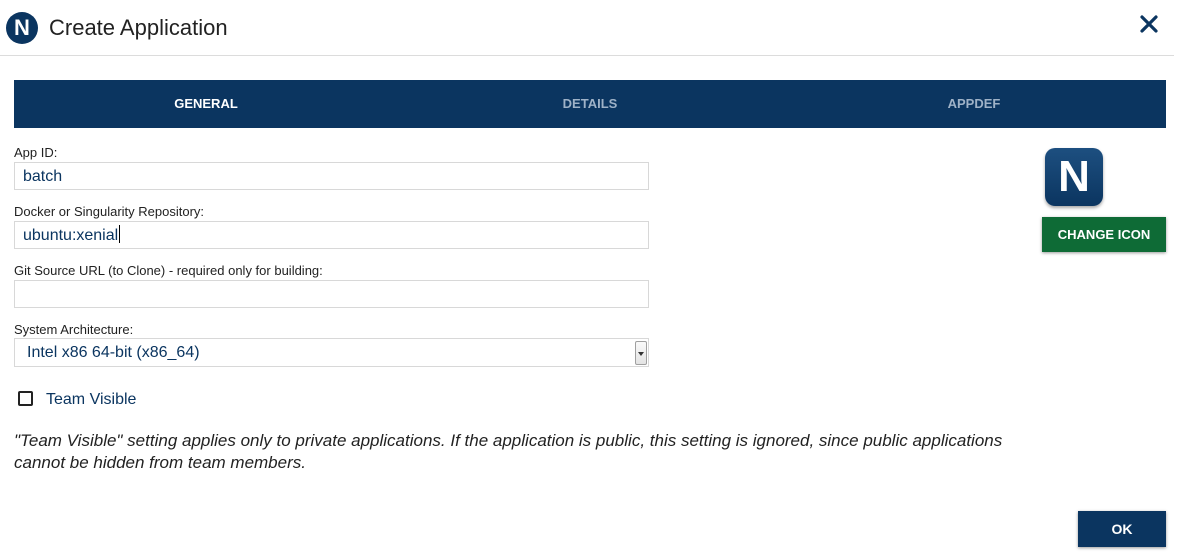 The height and width of the screenshot is (553, 1184). I want to click on app-id-value: batch, so click(43, 176).